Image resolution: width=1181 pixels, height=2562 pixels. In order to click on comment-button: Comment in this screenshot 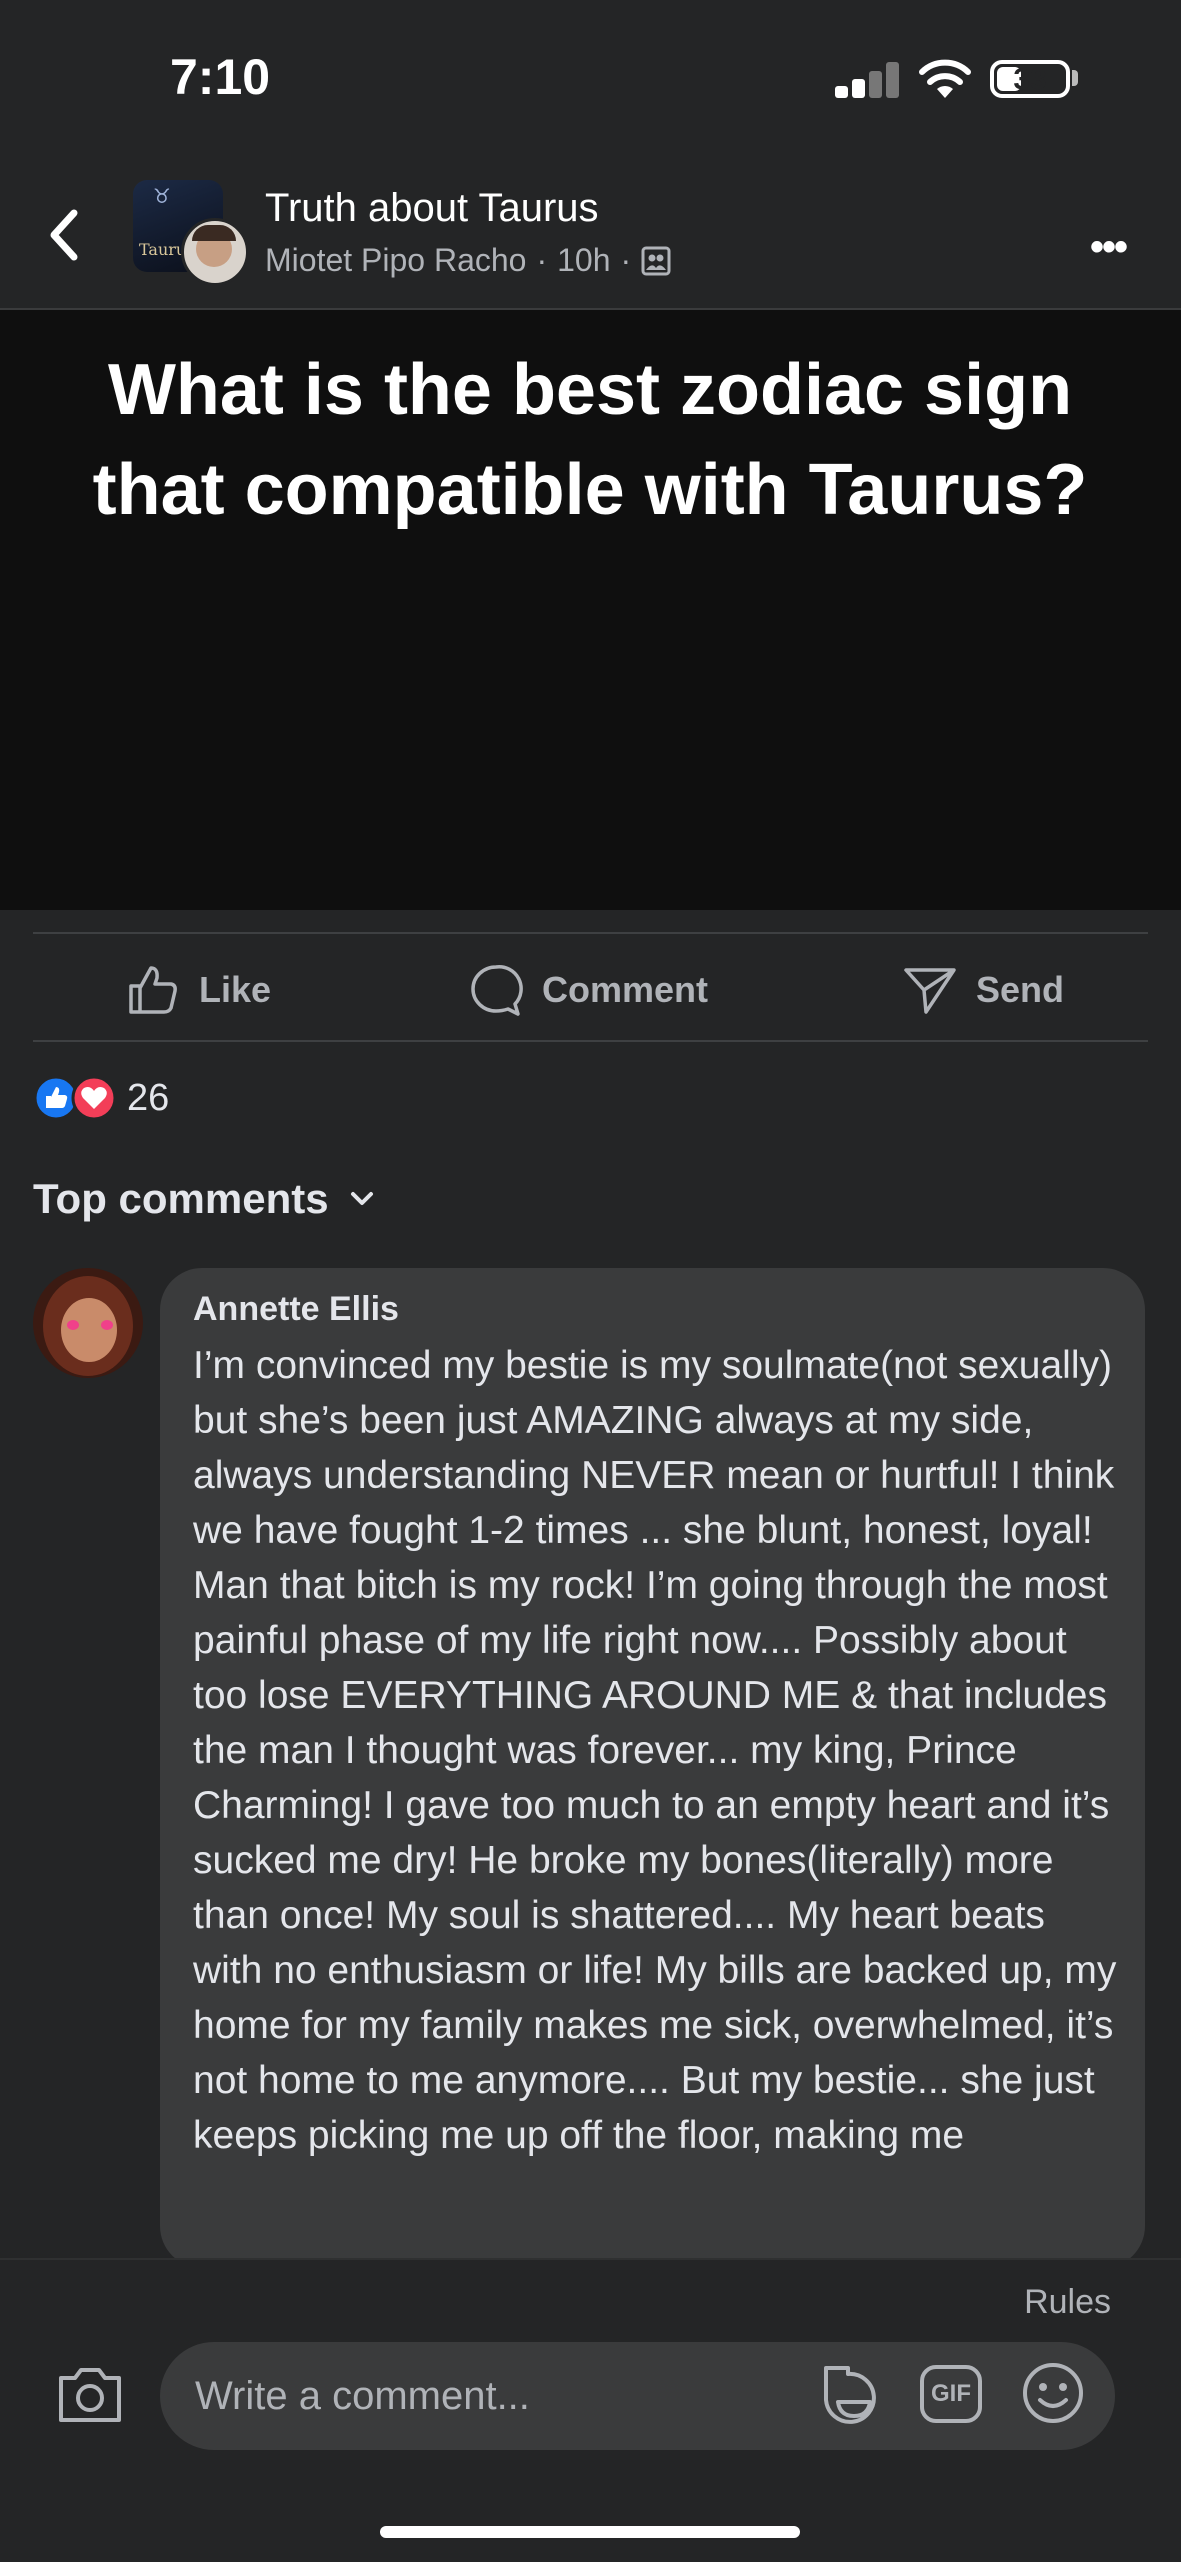, I will do `click(588, 990)`.